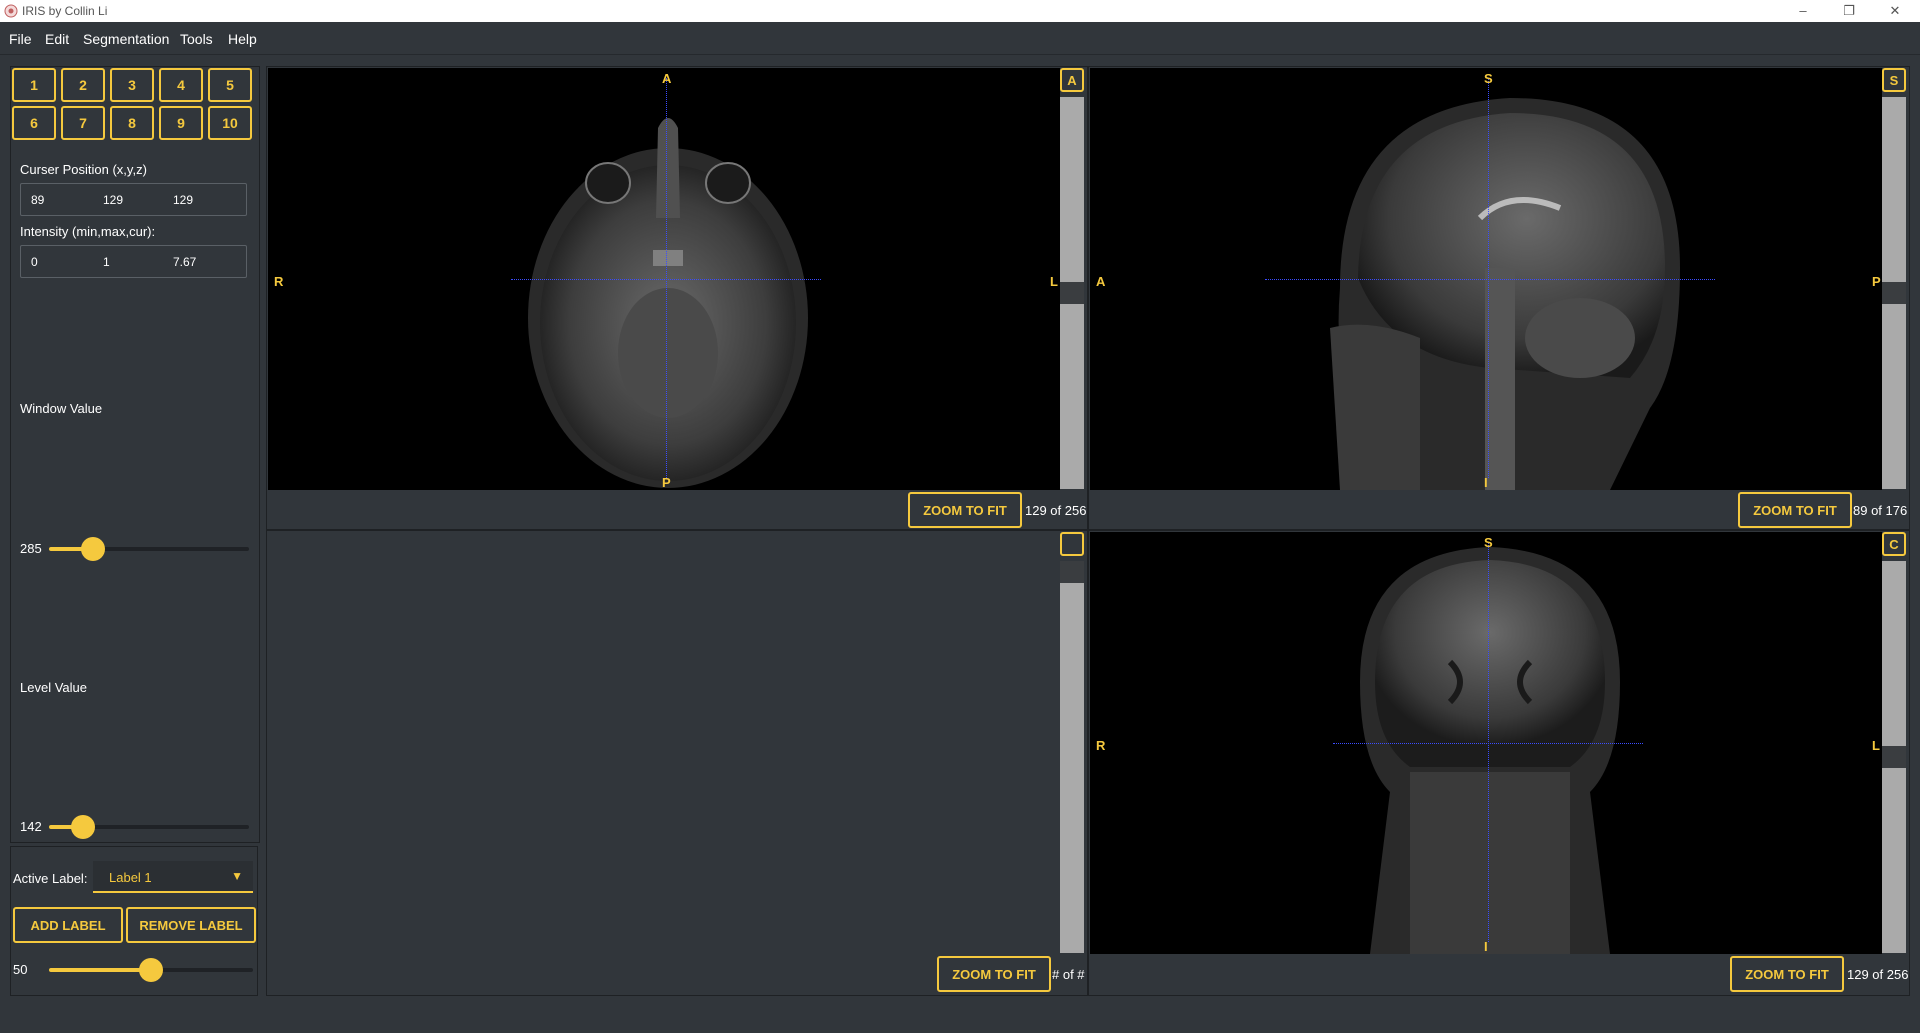 Image resolution: width=1920 pixels, height=1033 pixels. I want to click on cursor-y: 129, so click(113, 200).